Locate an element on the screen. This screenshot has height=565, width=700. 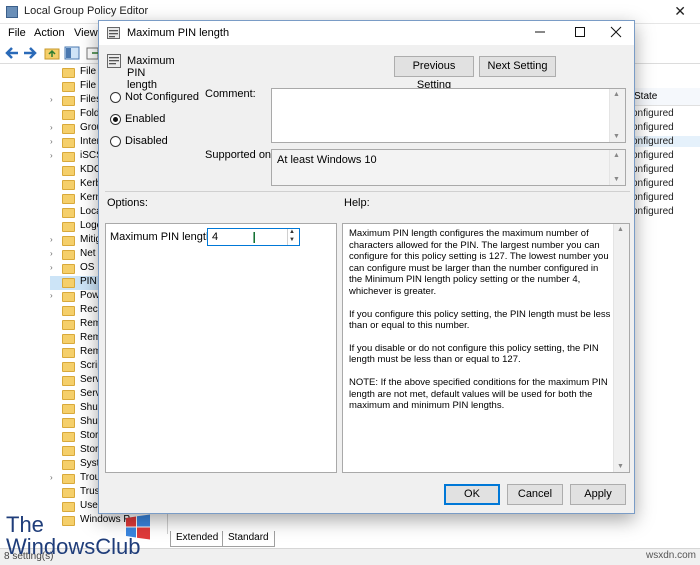
spin-down-icon: ▼ is located at coordinates (292, 240).